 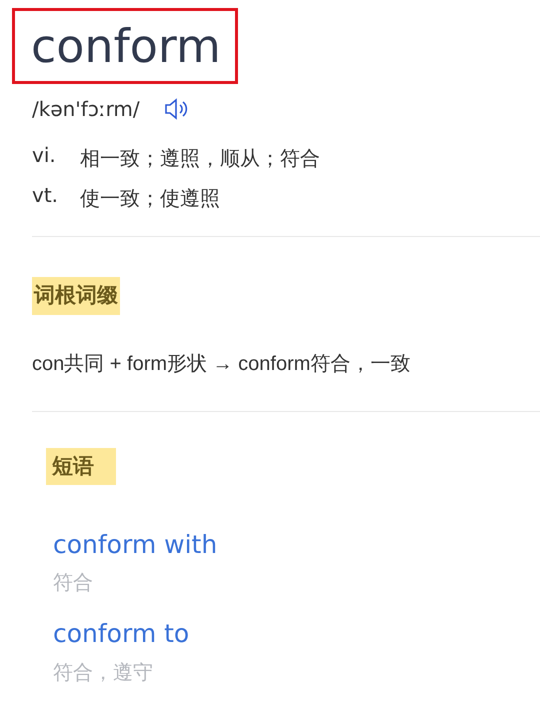 I want to click on meaning: 相一致；遵照，顺从；符合, so click(x=200, y=159).